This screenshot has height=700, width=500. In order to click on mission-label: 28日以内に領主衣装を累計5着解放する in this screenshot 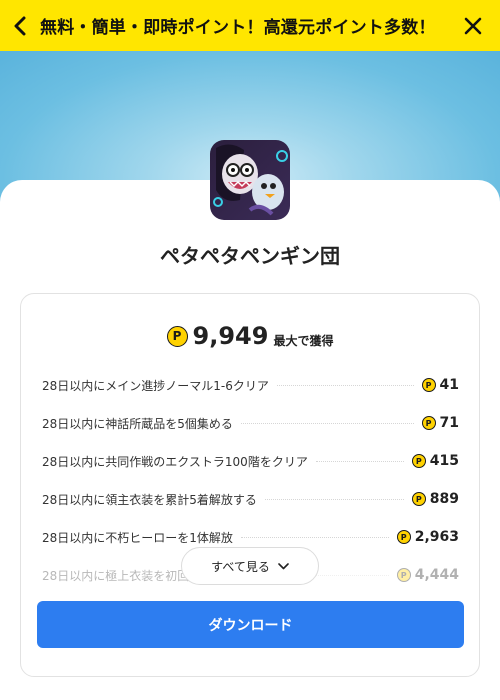, I will do `click(149, 499)`.